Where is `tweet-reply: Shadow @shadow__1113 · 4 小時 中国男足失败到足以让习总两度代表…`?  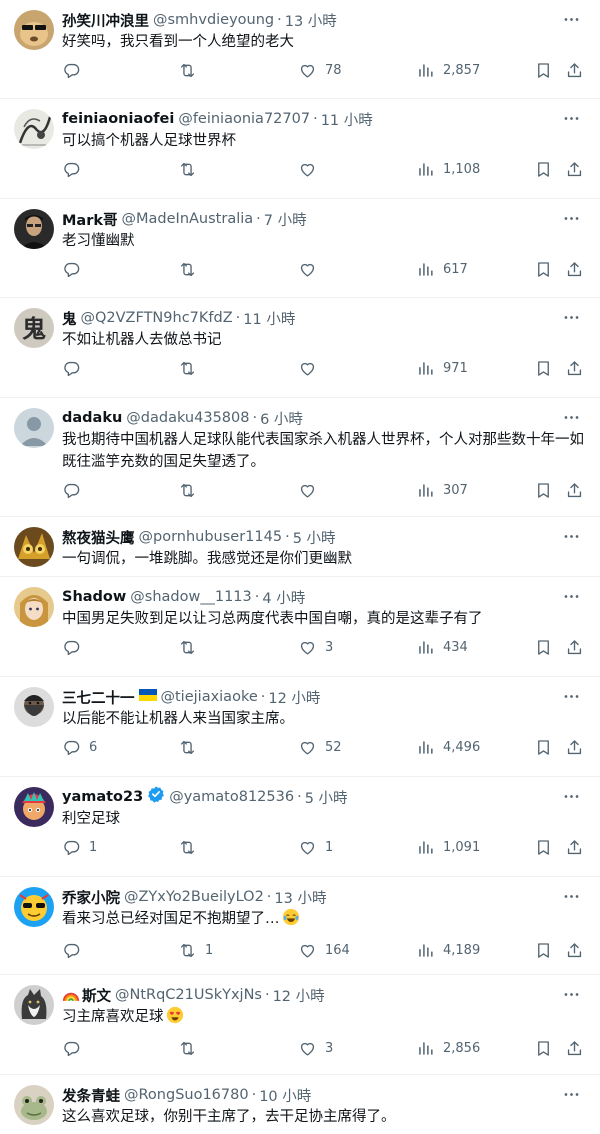 tweet-reply: Shadow @shadow__1113 · 4 小時 中国男足失败到足以让习总两度代表… is located at coordinates (300, 627).